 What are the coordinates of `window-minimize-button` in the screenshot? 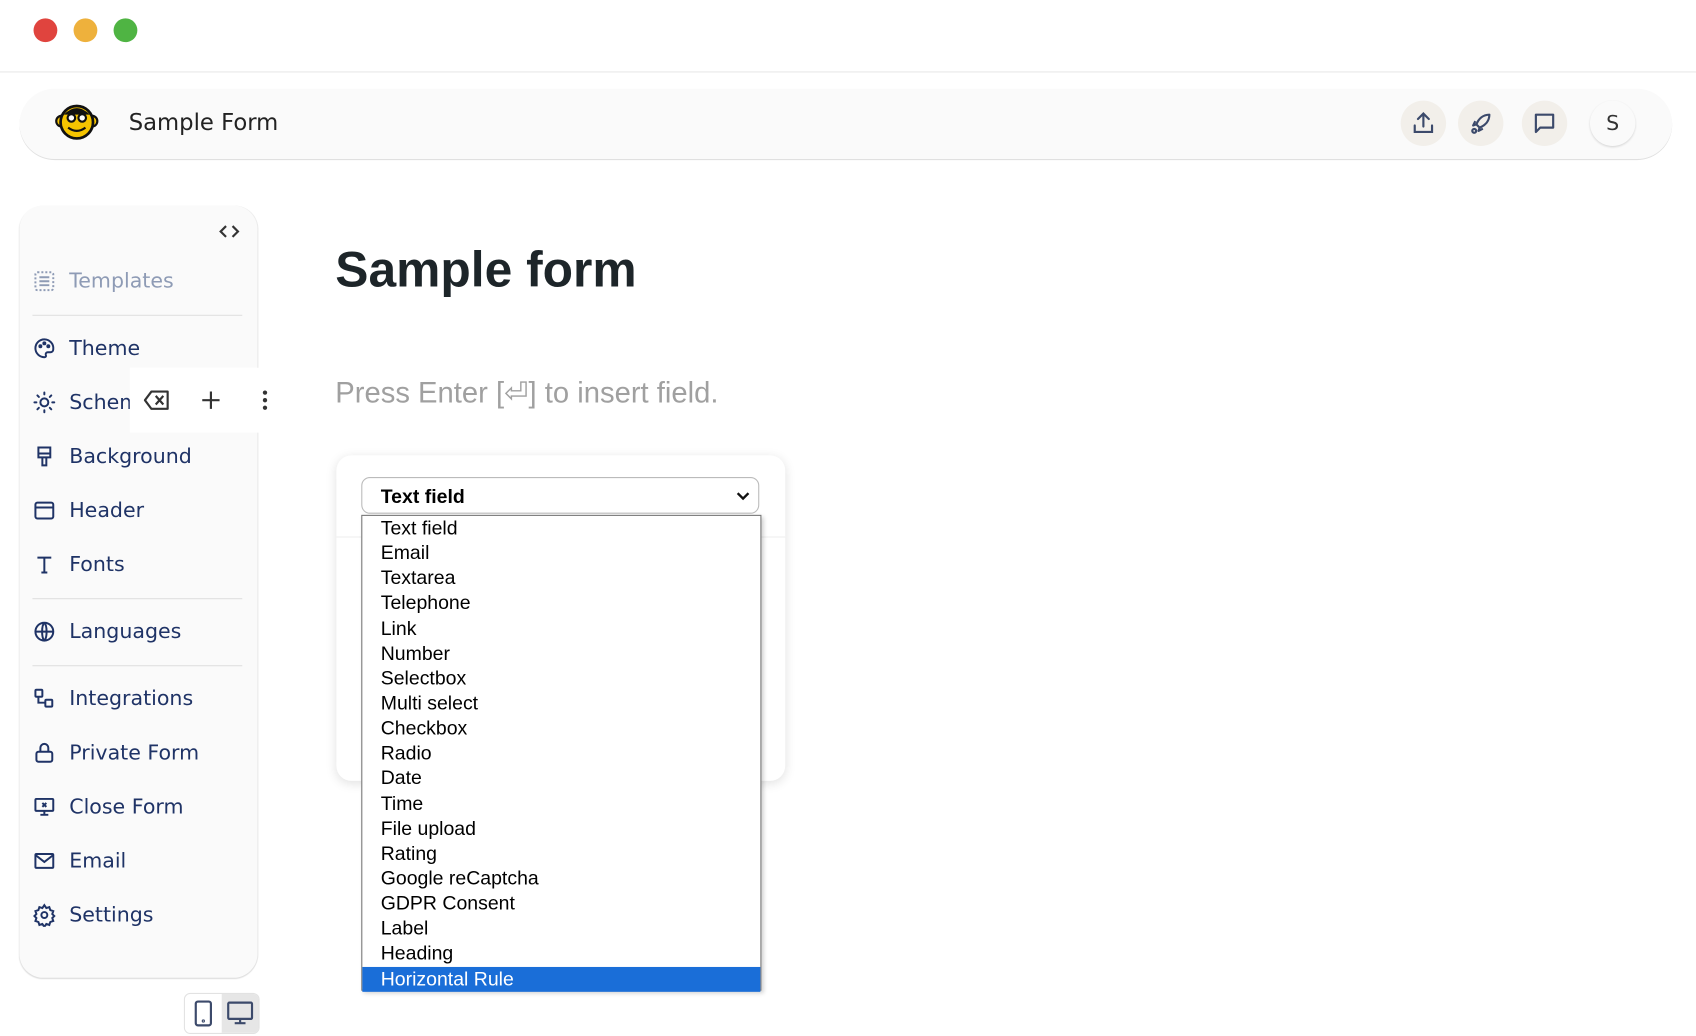 It's located at (85, 30).